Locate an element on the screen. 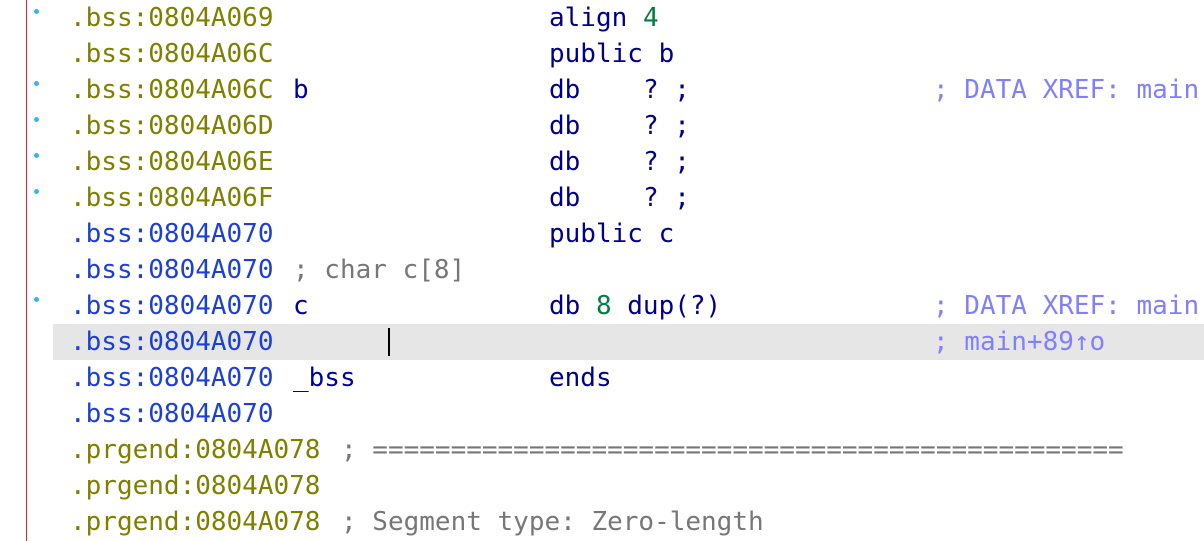  mnemonic: align is located at coordinates (588, 18).